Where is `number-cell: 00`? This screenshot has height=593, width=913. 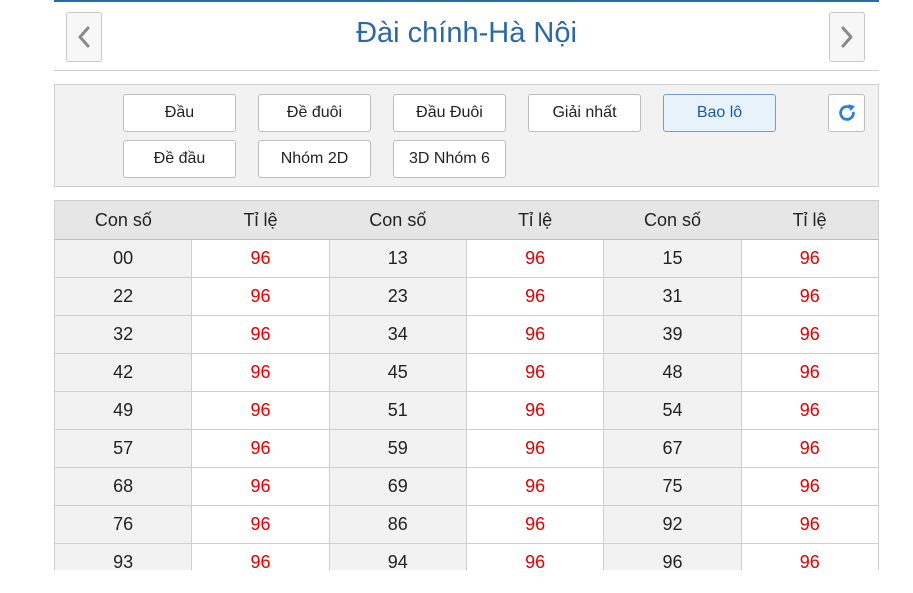
number-cell: 00 is located at coordinates (123, 258).